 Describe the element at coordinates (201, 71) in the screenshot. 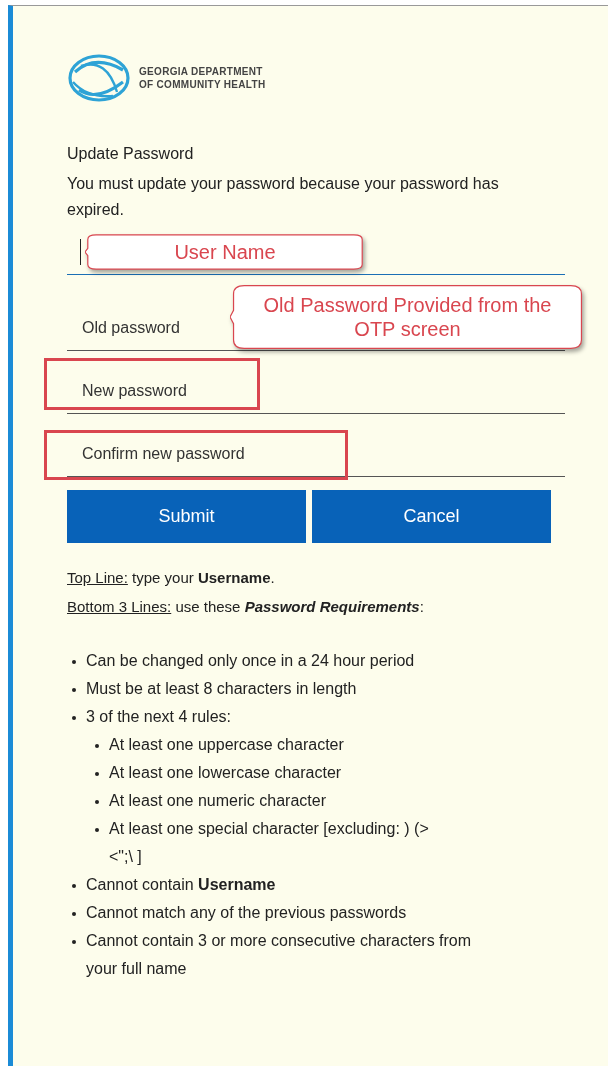

I see `organization-name: GEORGIA DEPARTMENT` at that location.